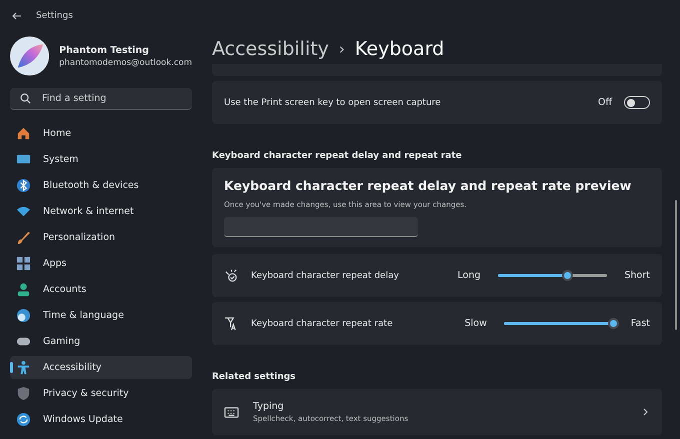 This screenshot has width=680, height=439. Describe the element at coordinates (469, 275) in the screenshot. I see `slider-min-label: Long` at that location.